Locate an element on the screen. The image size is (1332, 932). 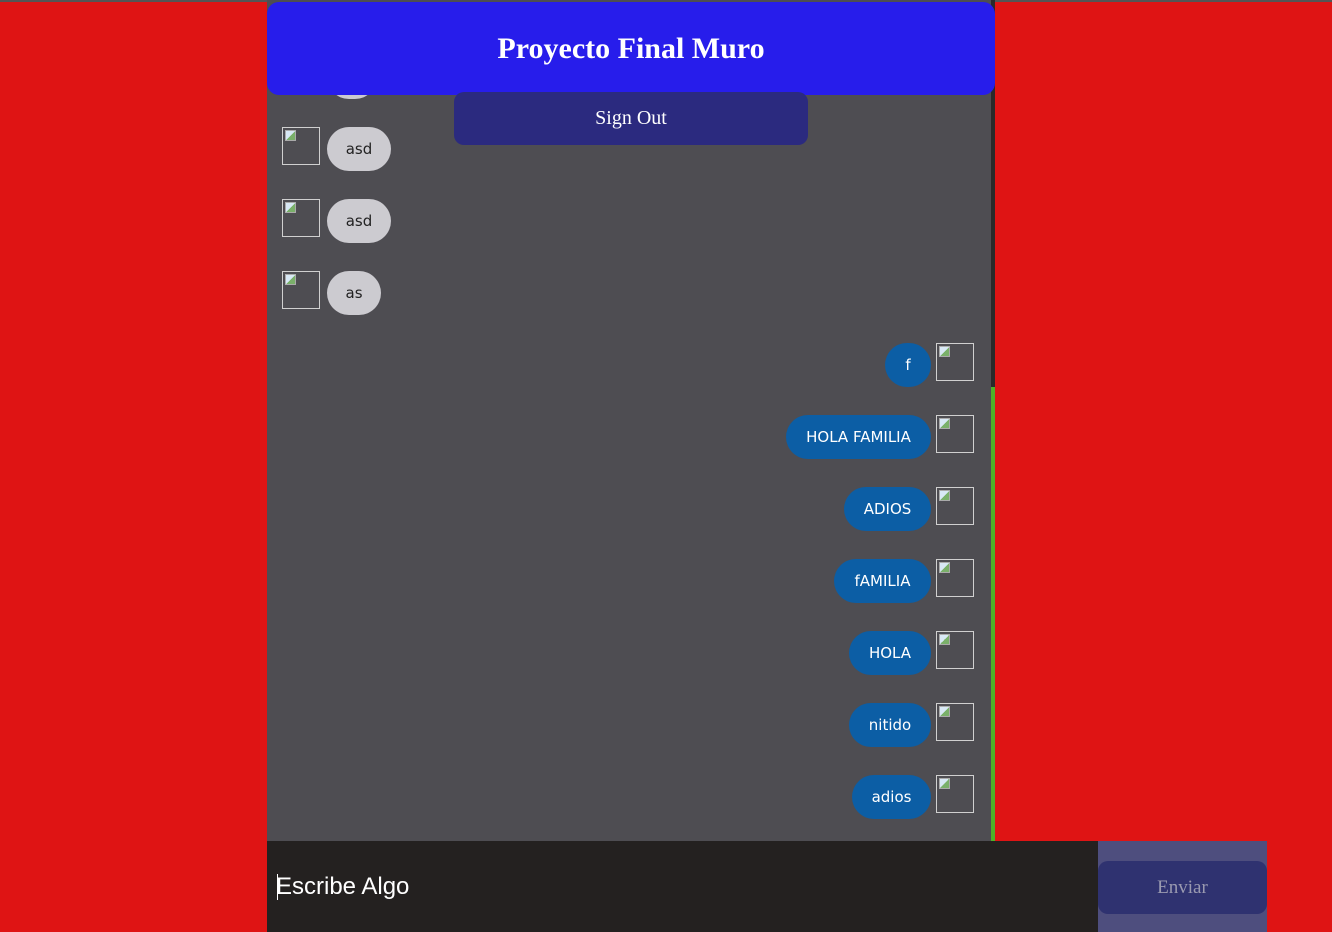
message-bubble-sent: f is located at coordinates (908, 365).